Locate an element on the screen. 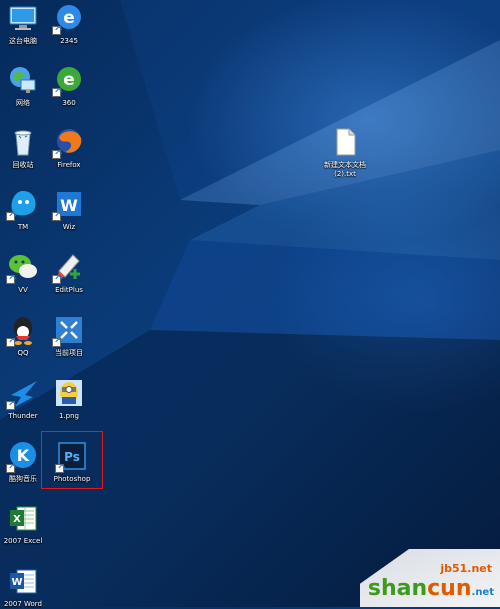 The height and width of the screenshot is (609, 500). desktop-icon-excel: X 2007 Excel is located at coordinates (23, 524).